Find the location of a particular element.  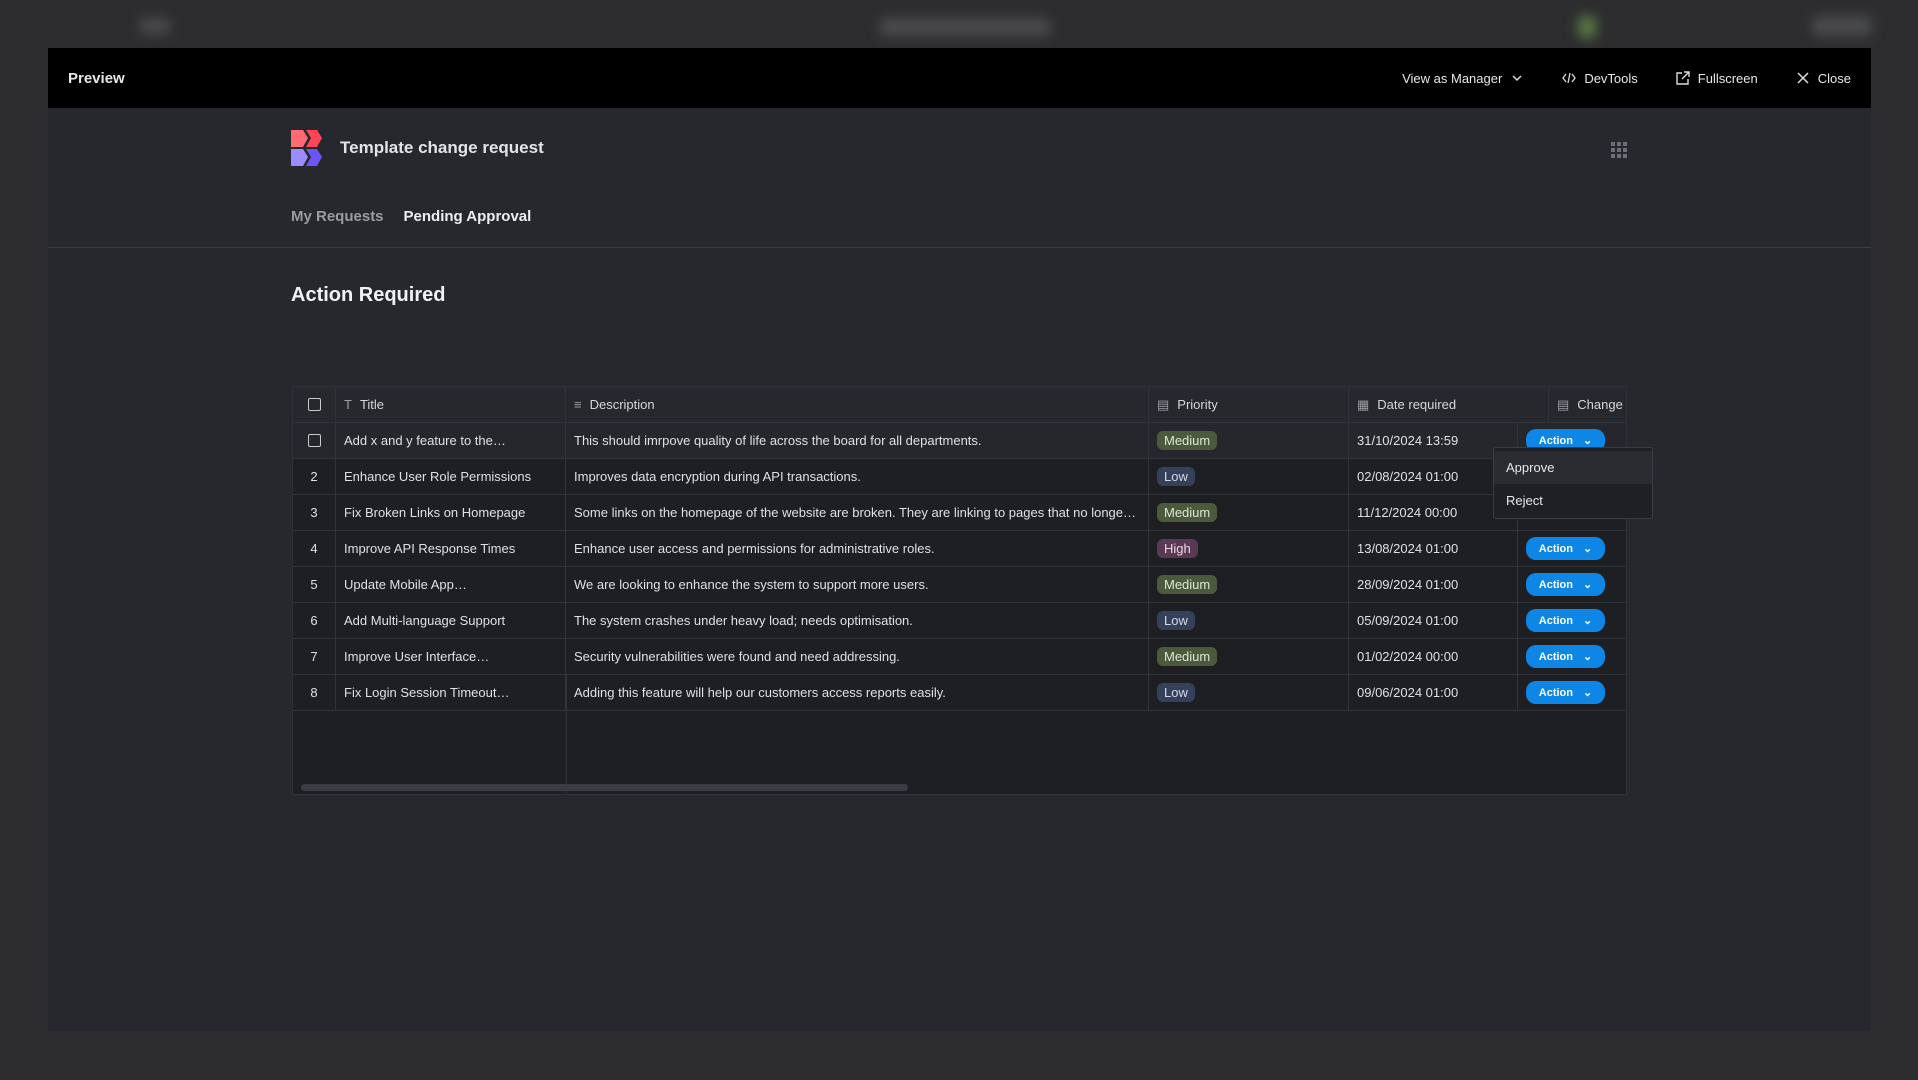

column-label: Date required is located at coordinates (1417, 404).